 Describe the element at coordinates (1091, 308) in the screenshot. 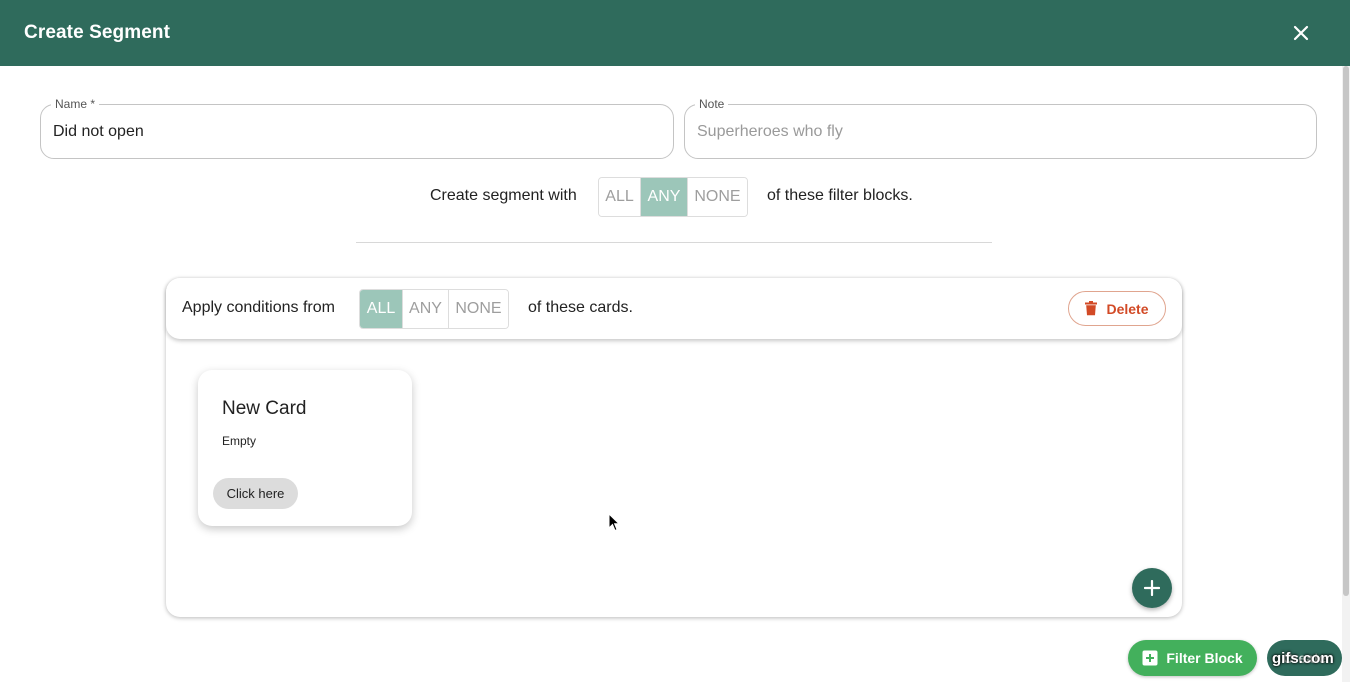

I see `trash-icon` at that location.